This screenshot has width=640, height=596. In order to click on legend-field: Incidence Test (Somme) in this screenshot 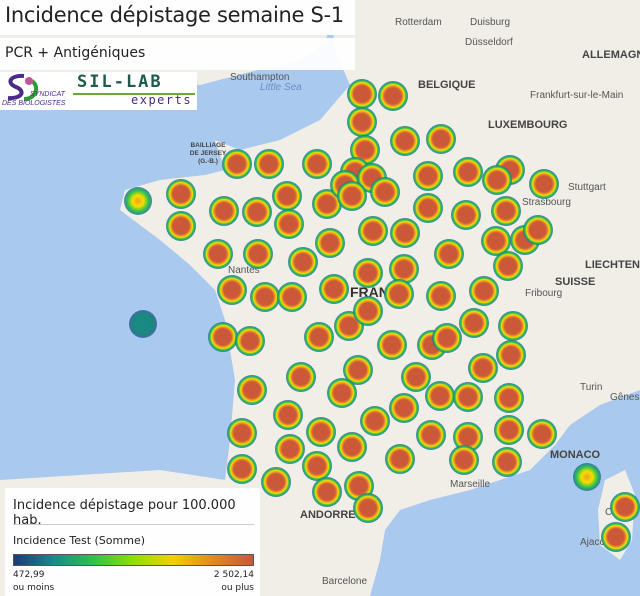, I will do `click(79, 540)`.